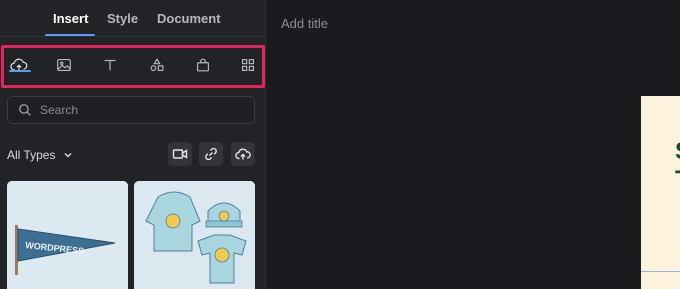 This screenshot has height=289, width=680. Describe the element at coordinates (64, 65) in the screenshot. I see `image-icon` at that location.